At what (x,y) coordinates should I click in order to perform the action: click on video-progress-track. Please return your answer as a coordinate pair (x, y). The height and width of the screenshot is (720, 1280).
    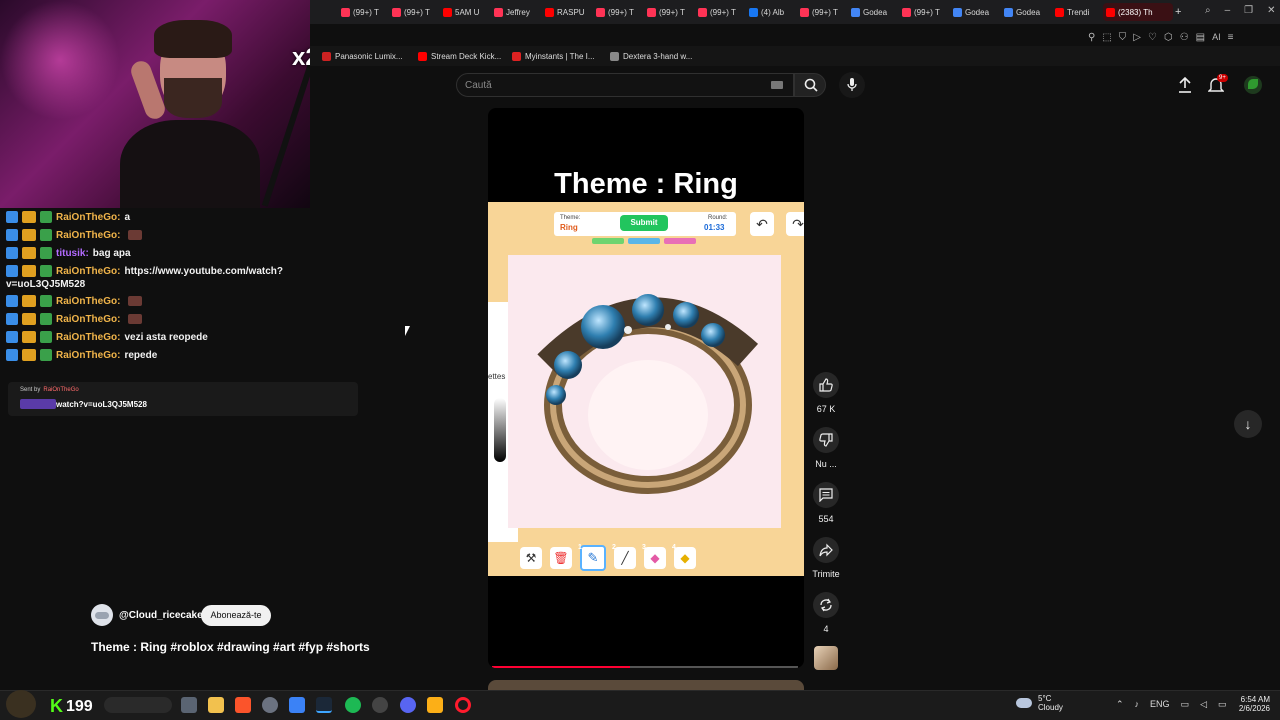
    Looking at the image, I should click on (645, 667).